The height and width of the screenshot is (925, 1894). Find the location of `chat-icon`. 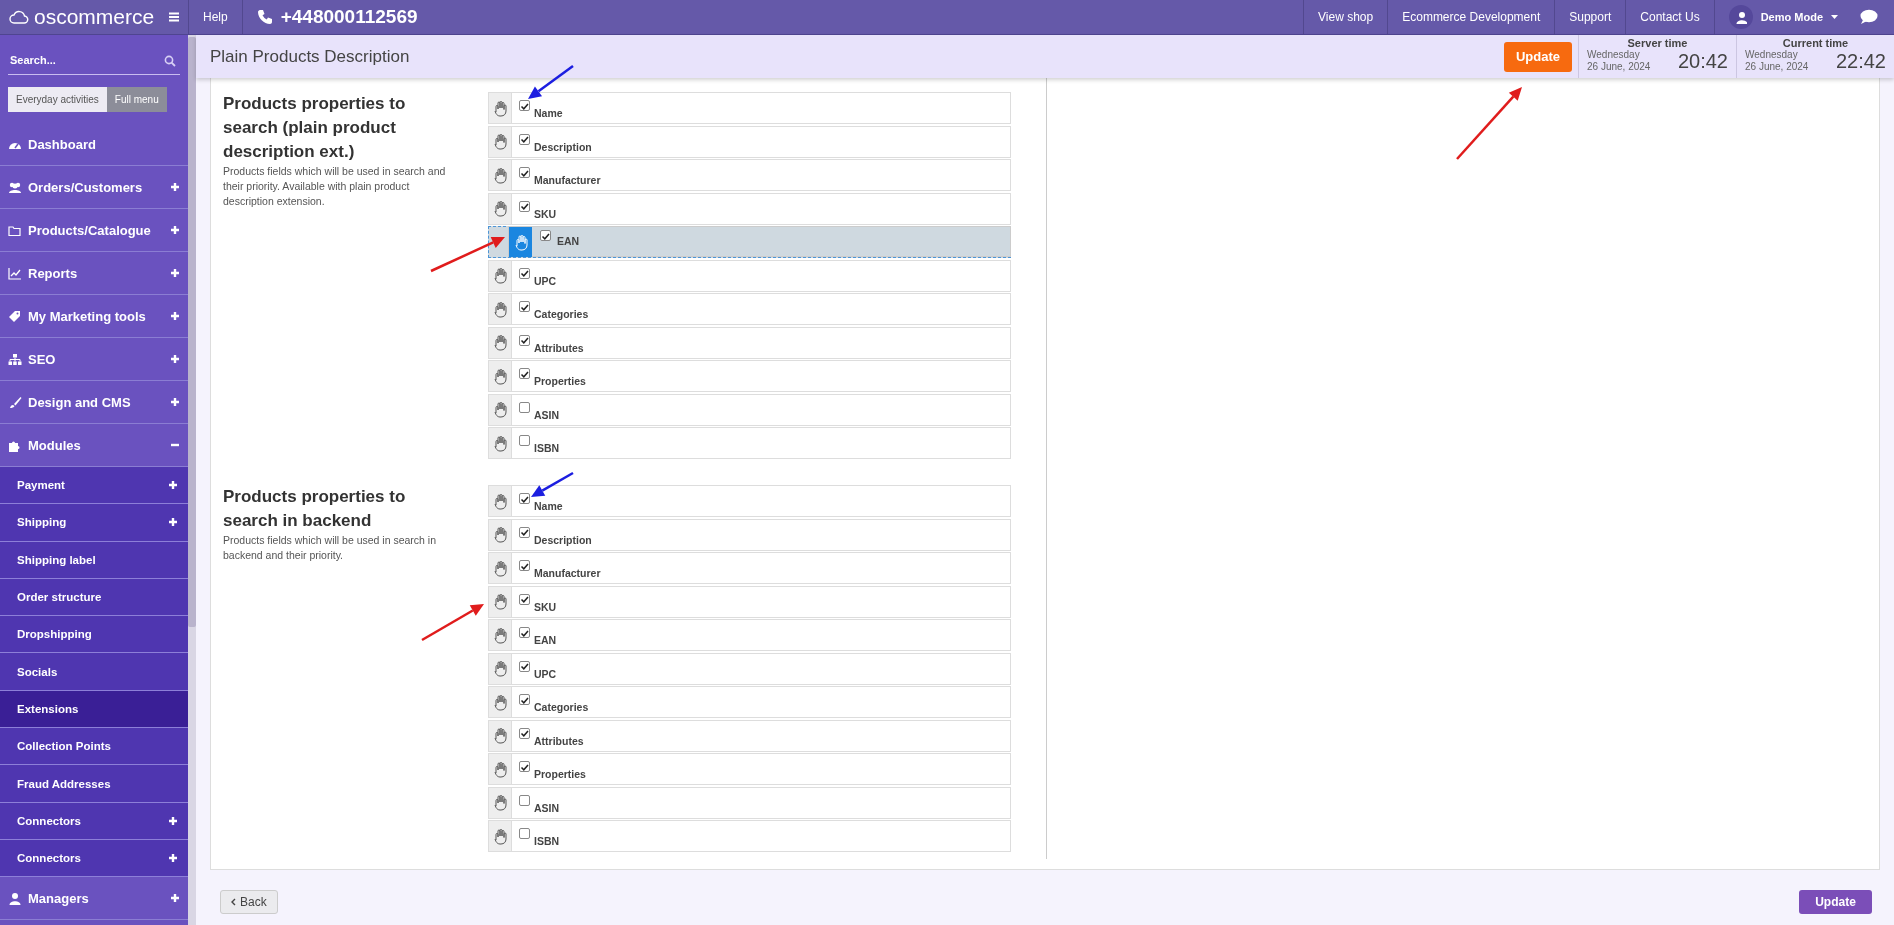

chat-icon is located at coordinates (1869, 17).